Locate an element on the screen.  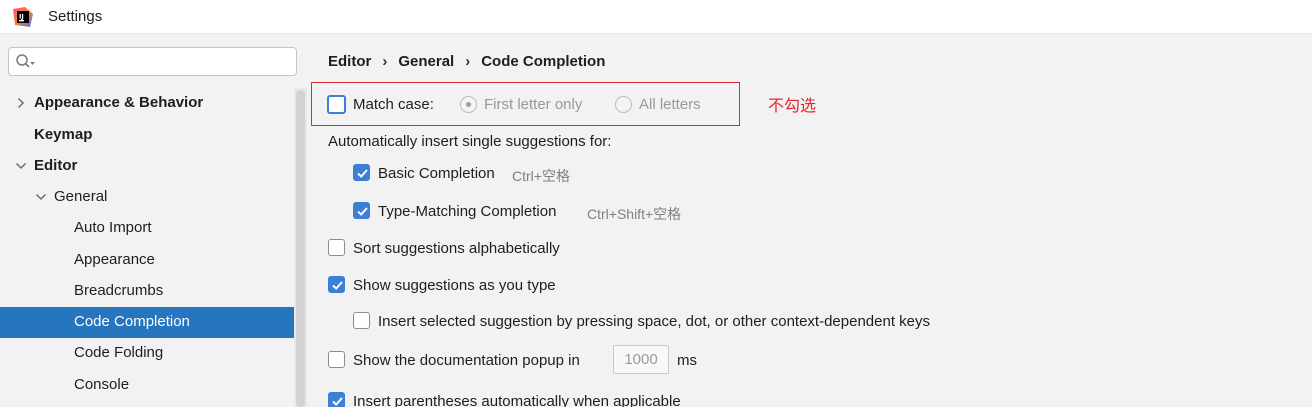
first-letter-only-label: First letter only is located at coordinates (533, 104).